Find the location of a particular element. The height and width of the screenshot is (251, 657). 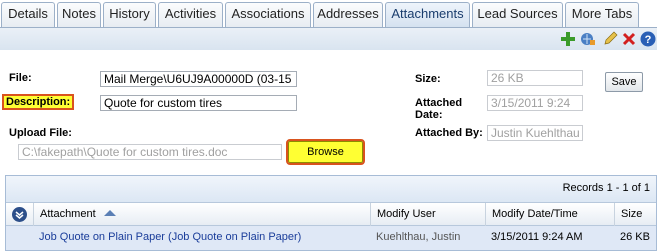

save-button: Save is located at coordinates (624, 82).